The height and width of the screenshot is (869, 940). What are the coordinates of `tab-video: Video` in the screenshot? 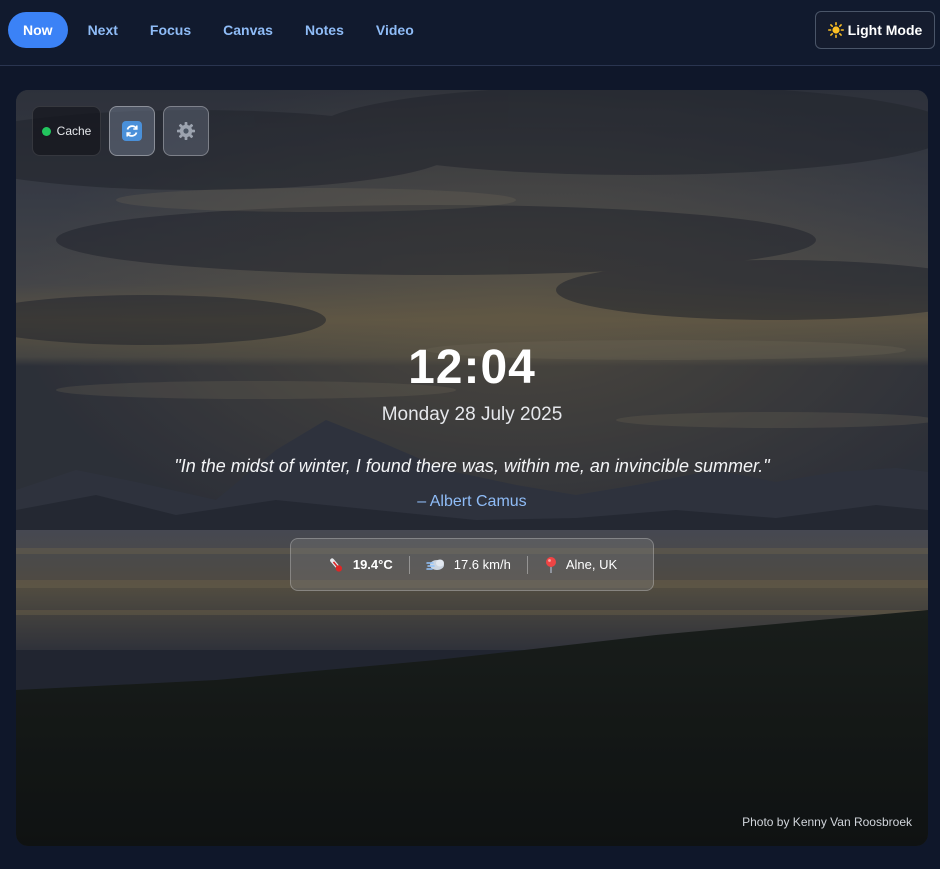 It's located at (395, 30).